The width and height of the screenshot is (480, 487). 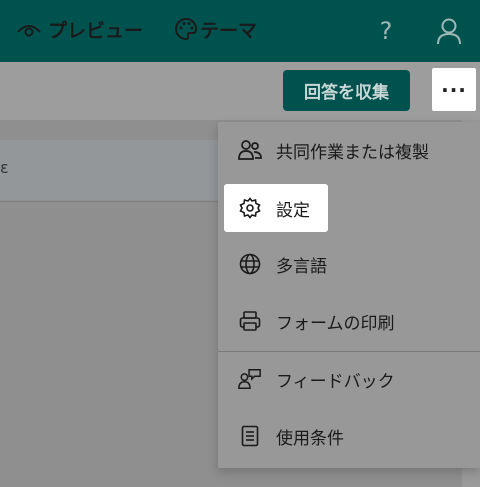 I want to click on help-button: ?, so click(x=386, y=31).